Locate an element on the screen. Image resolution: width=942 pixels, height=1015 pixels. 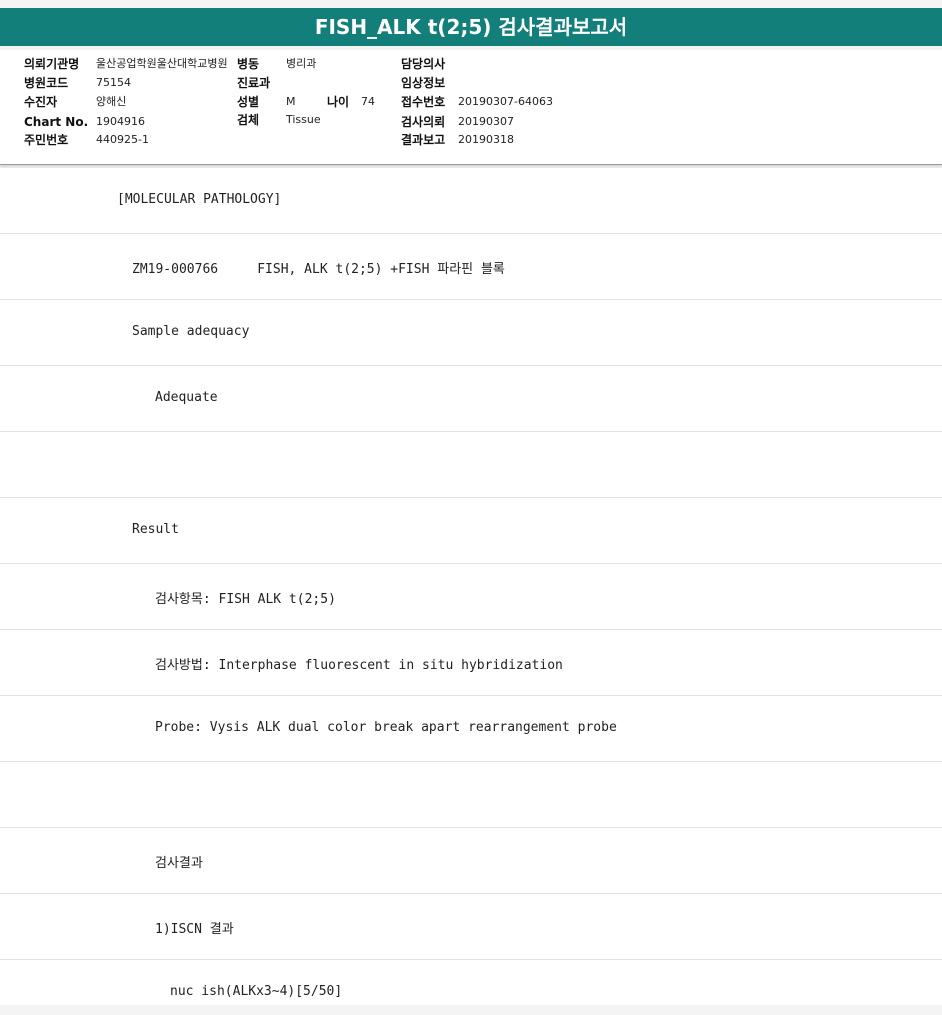
info-row-1: 의뢰기관명 울산공업학원울산대학교병원 병동 병리과 담당의사 is located at coordinates (471, 64).